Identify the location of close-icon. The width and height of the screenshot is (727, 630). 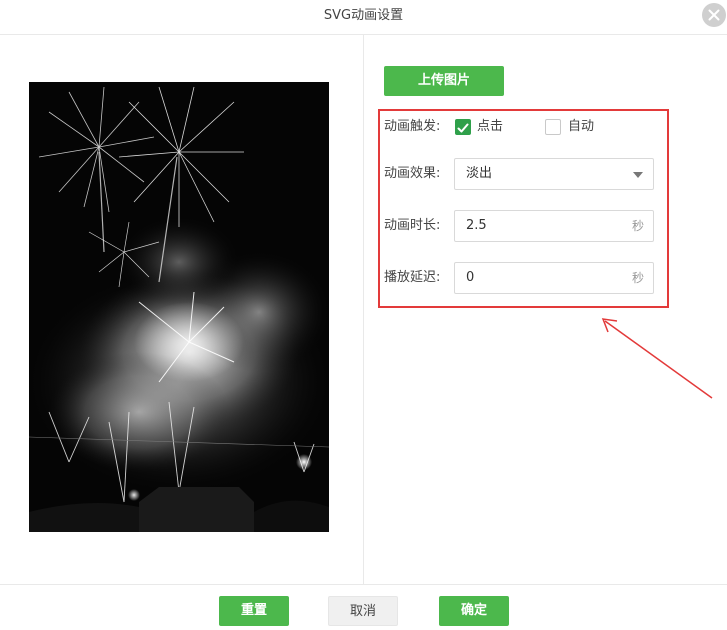
(714, 15).